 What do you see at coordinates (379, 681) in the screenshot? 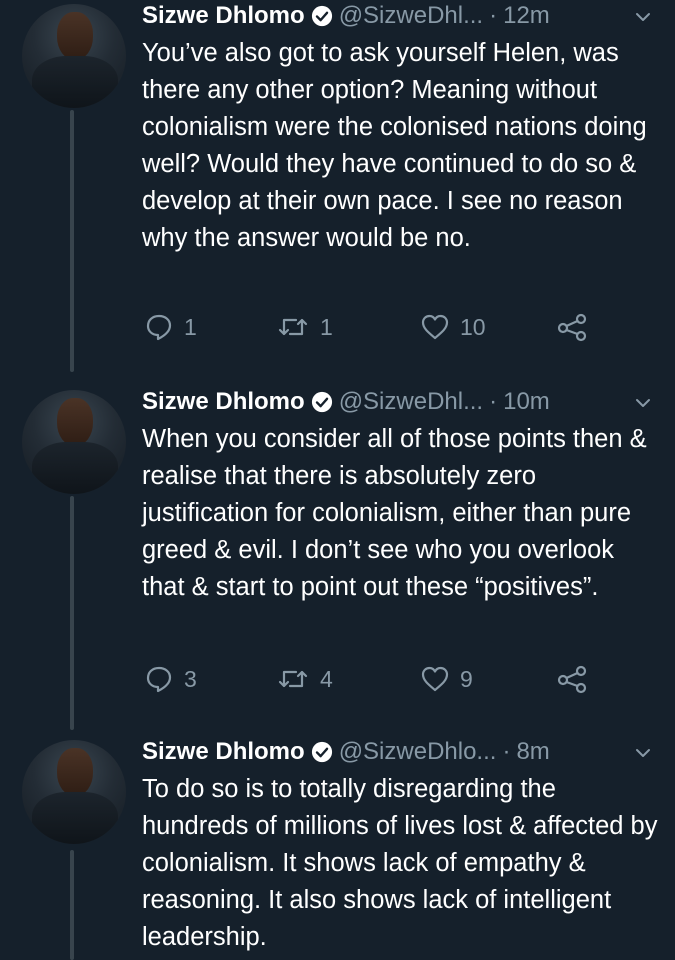
I see `tweet-actions: 3 4 9` at bounding box center [379, 681].